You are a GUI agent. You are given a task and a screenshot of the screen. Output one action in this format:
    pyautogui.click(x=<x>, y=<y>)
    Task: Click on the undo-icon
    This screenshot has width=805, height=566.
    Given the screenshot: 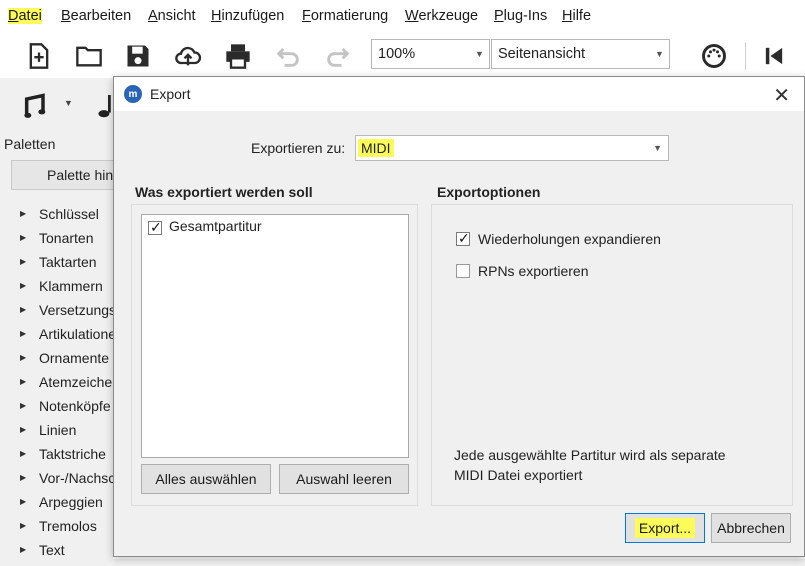 What is the action you would take?
    pyautogui.click(x=288, y=56)
    